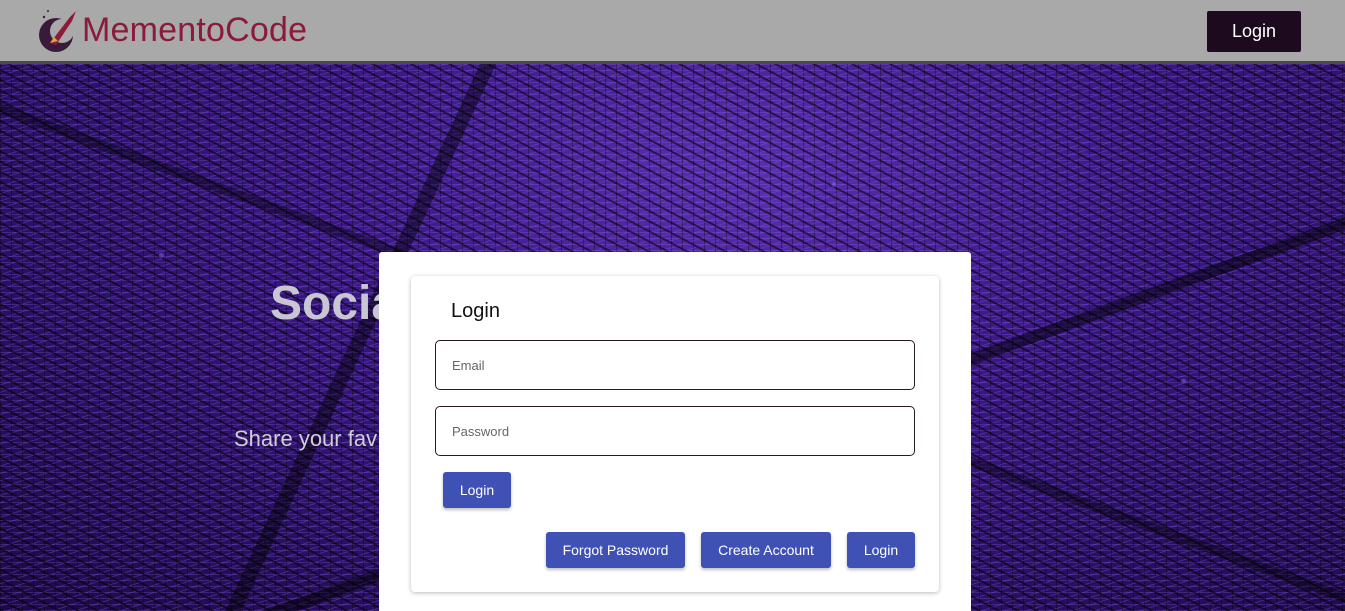  I want to click on email-field, so click(675, 365).